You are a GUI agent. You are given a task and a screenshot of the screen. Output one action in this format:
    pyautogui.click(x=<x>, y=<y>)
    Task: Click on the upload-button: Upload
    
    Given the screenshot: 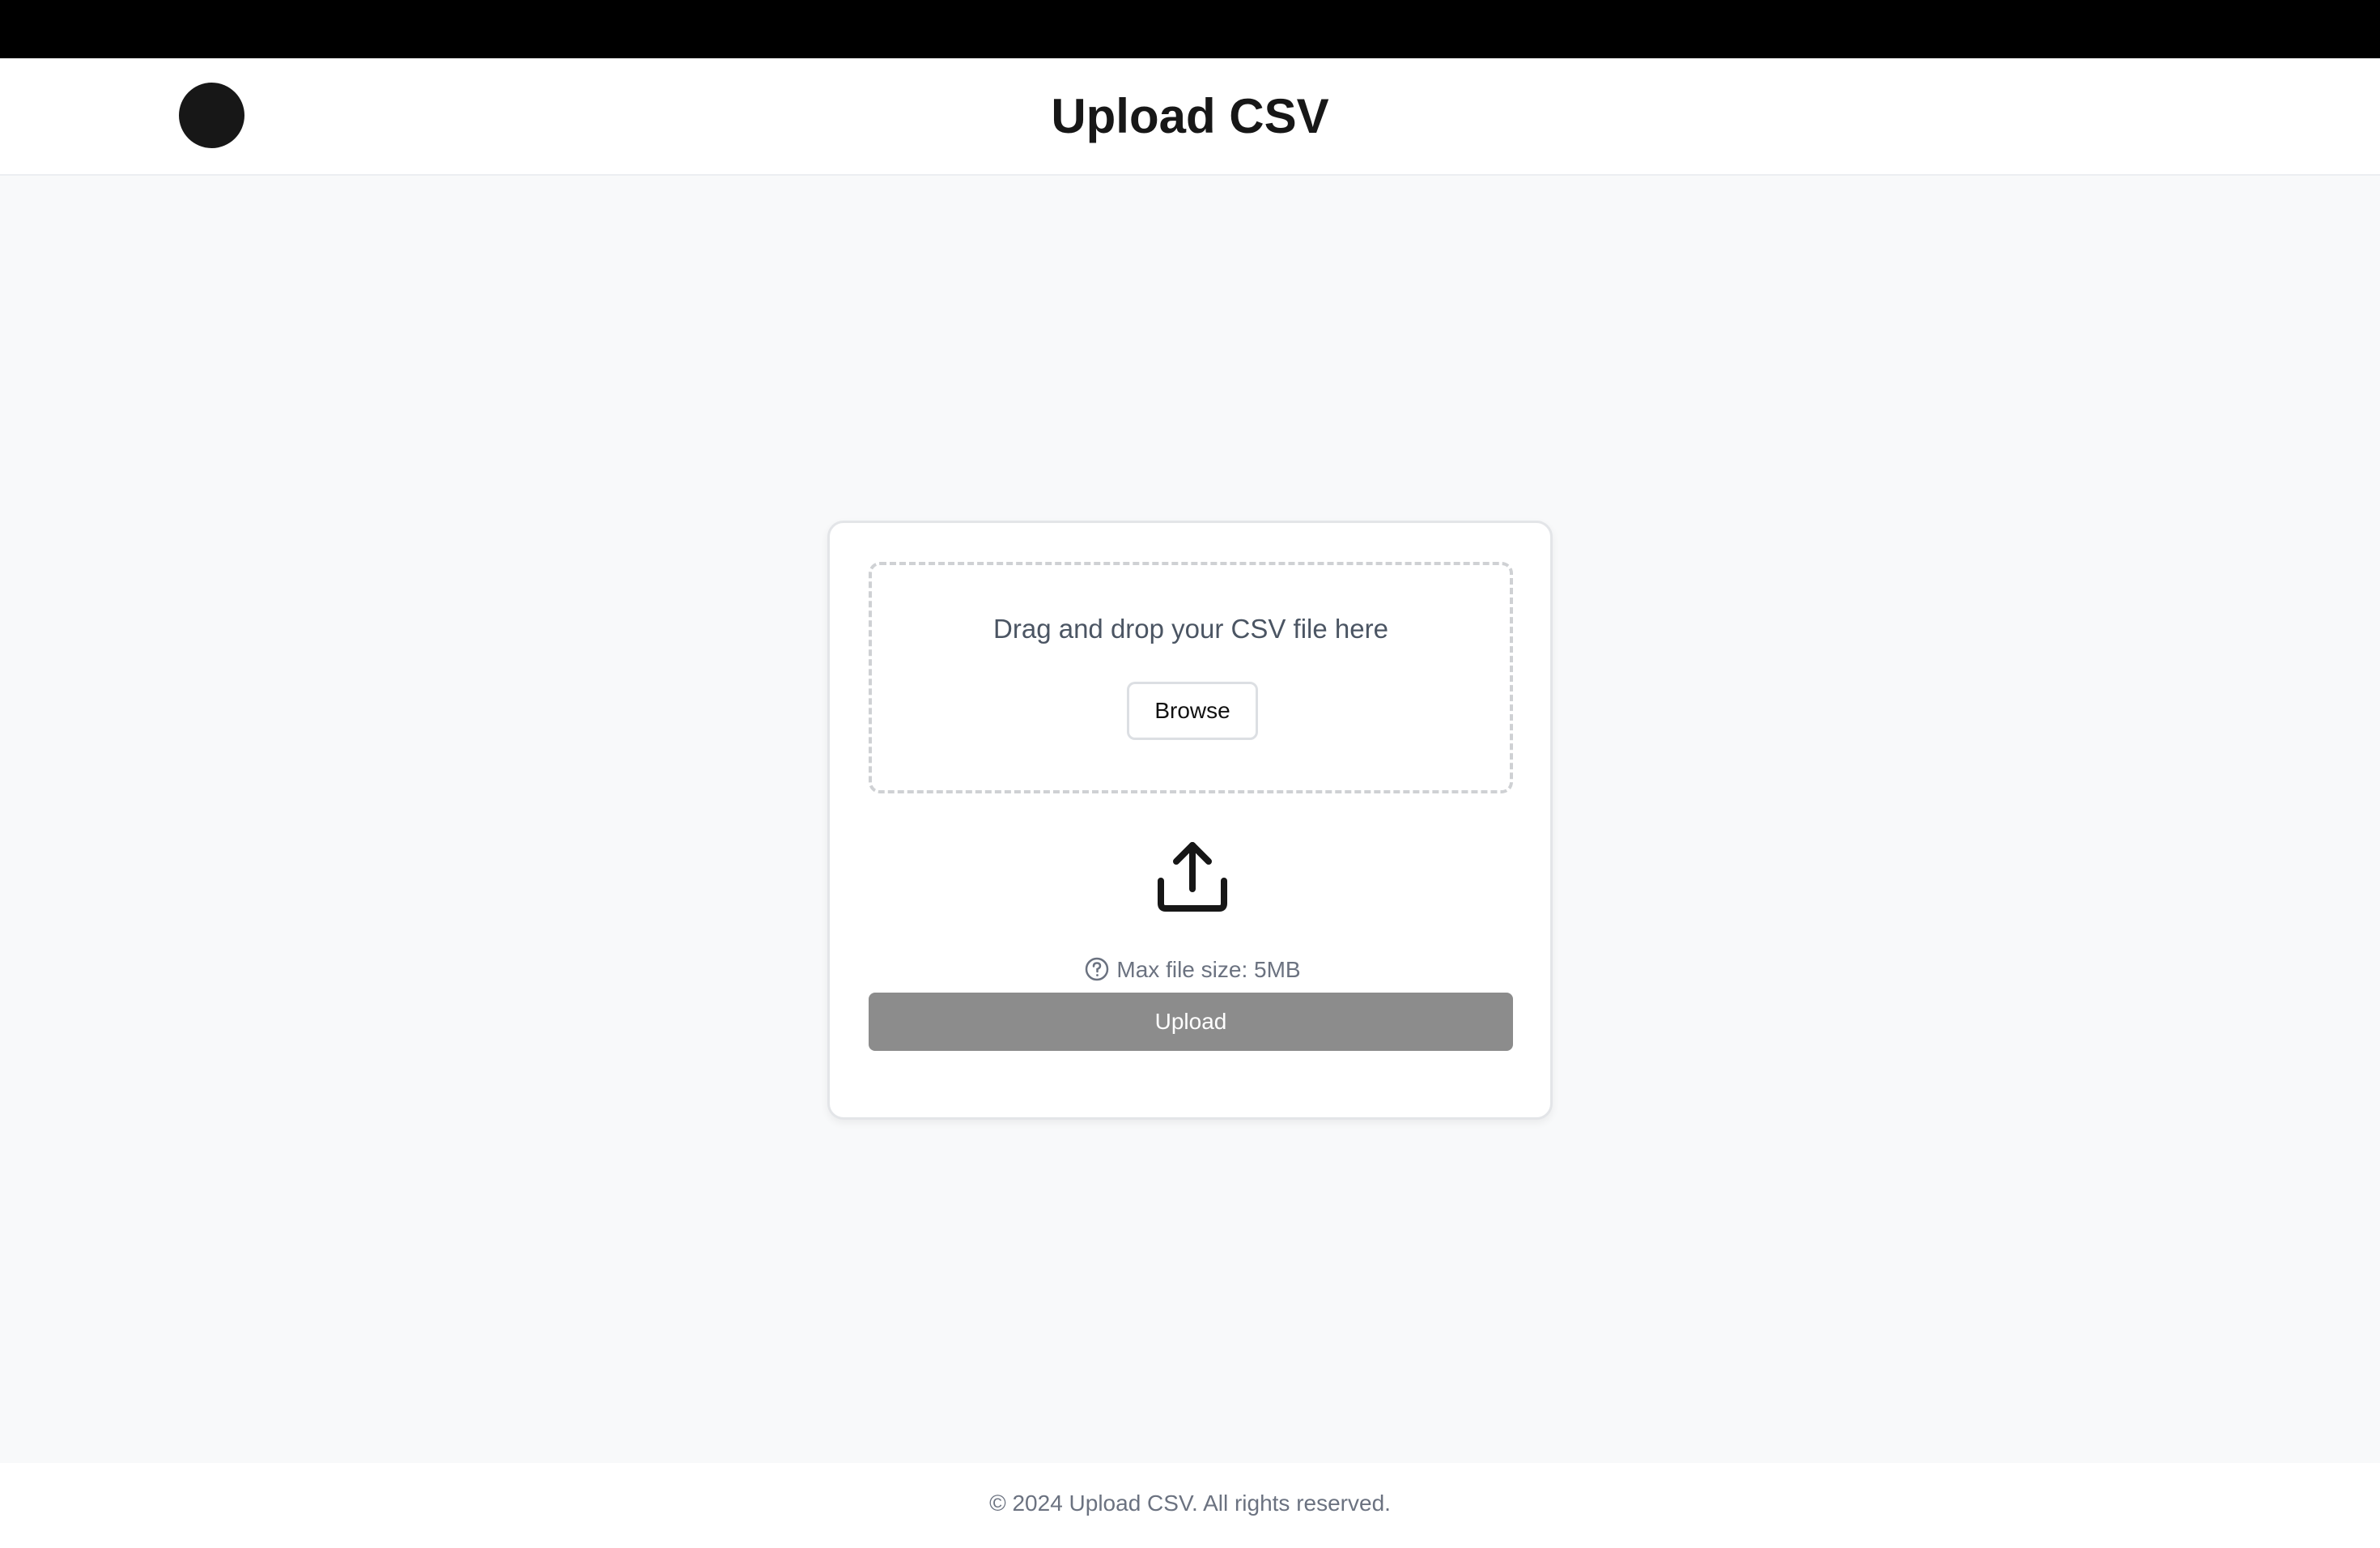 What is the action you would take?
    pyautogui.click(x=1191, y=1022)
    